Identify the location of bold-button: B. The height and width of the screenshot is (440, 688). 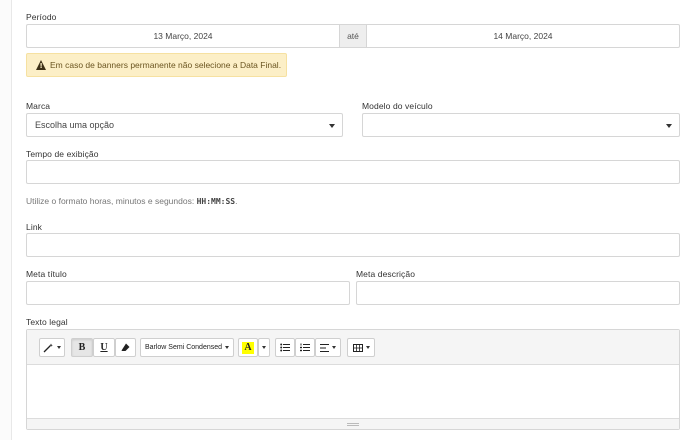
(82, 347).